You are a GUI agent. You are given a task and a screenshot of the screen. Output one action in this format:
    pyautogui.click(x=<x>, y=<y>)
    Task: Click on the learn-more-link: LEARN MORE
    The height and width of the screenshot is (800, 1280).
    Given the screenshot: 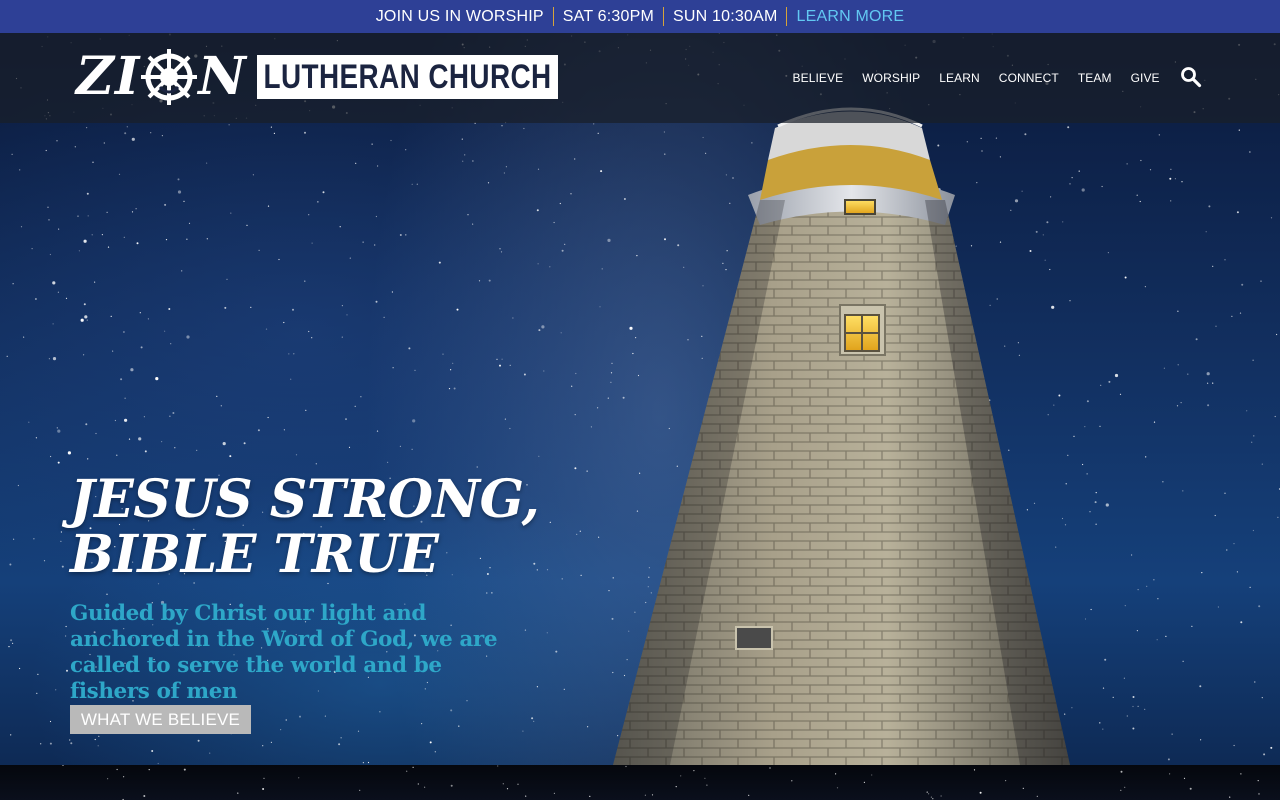 What is the action you would take?
    pyautogui.click(x=850, y=17)
    